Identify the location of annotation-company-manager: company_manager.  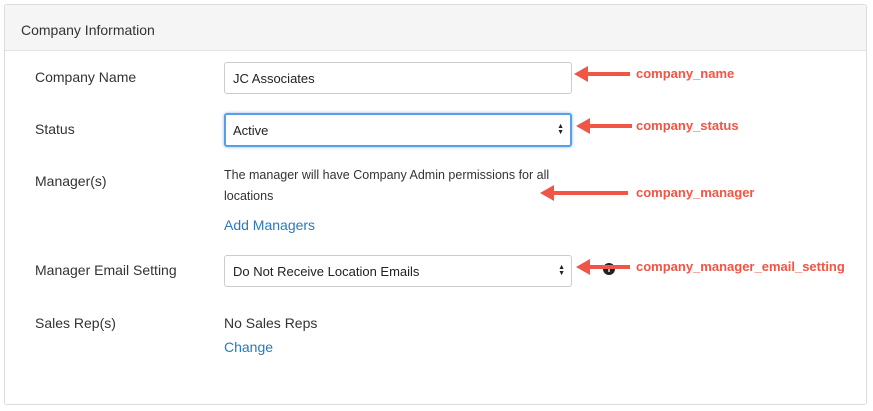
(695, 192).